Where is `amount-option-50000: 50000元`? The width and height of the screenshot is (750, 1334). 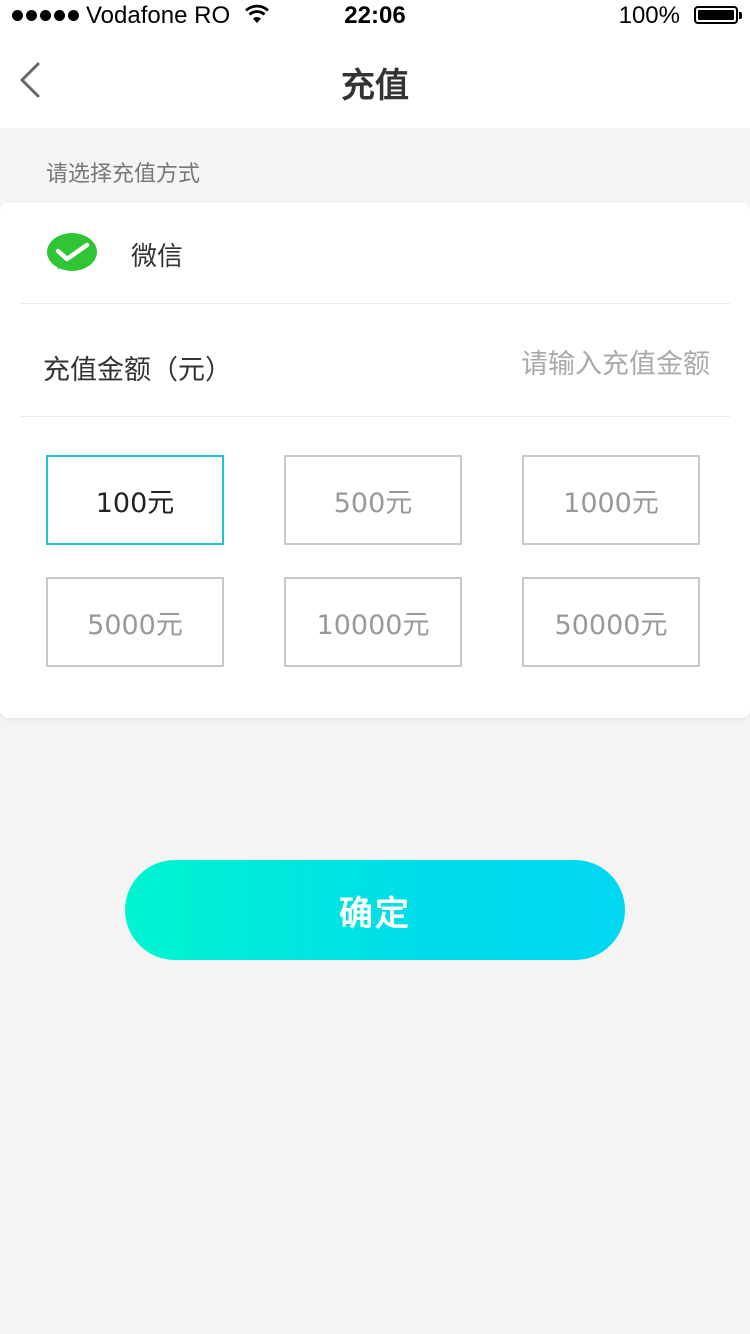 amount-option-50000: 50000元 is located at coordinates (611, 622).